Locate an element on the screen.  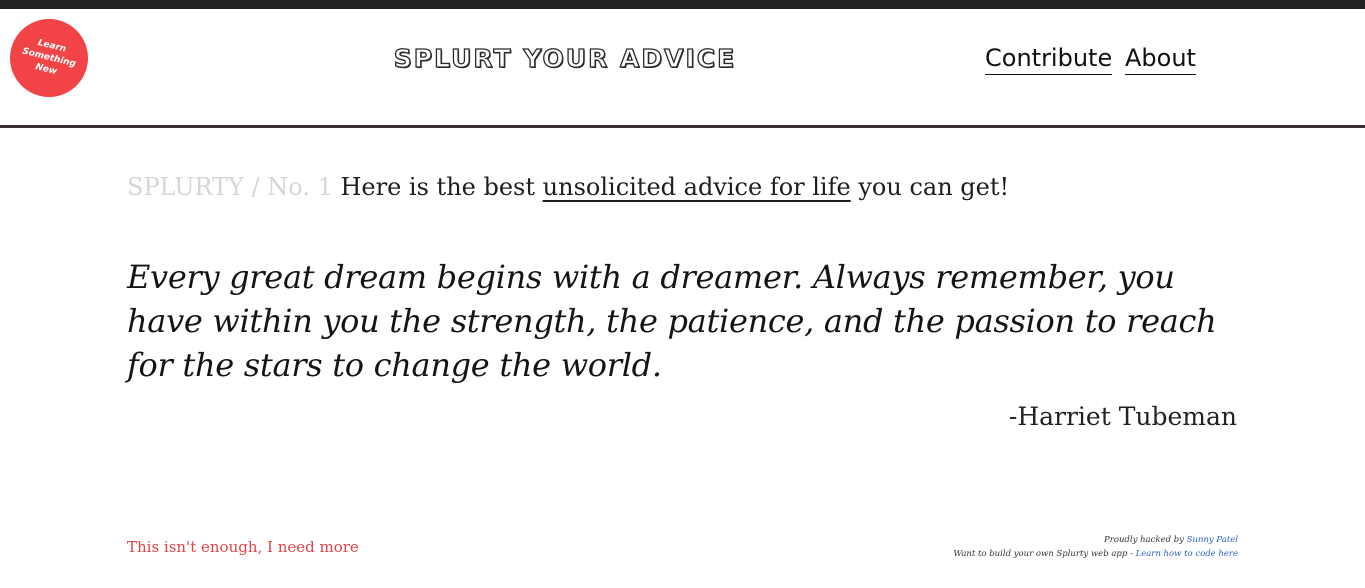
nav-contribute-link: Contribute is located at coordinates (1049, 59).